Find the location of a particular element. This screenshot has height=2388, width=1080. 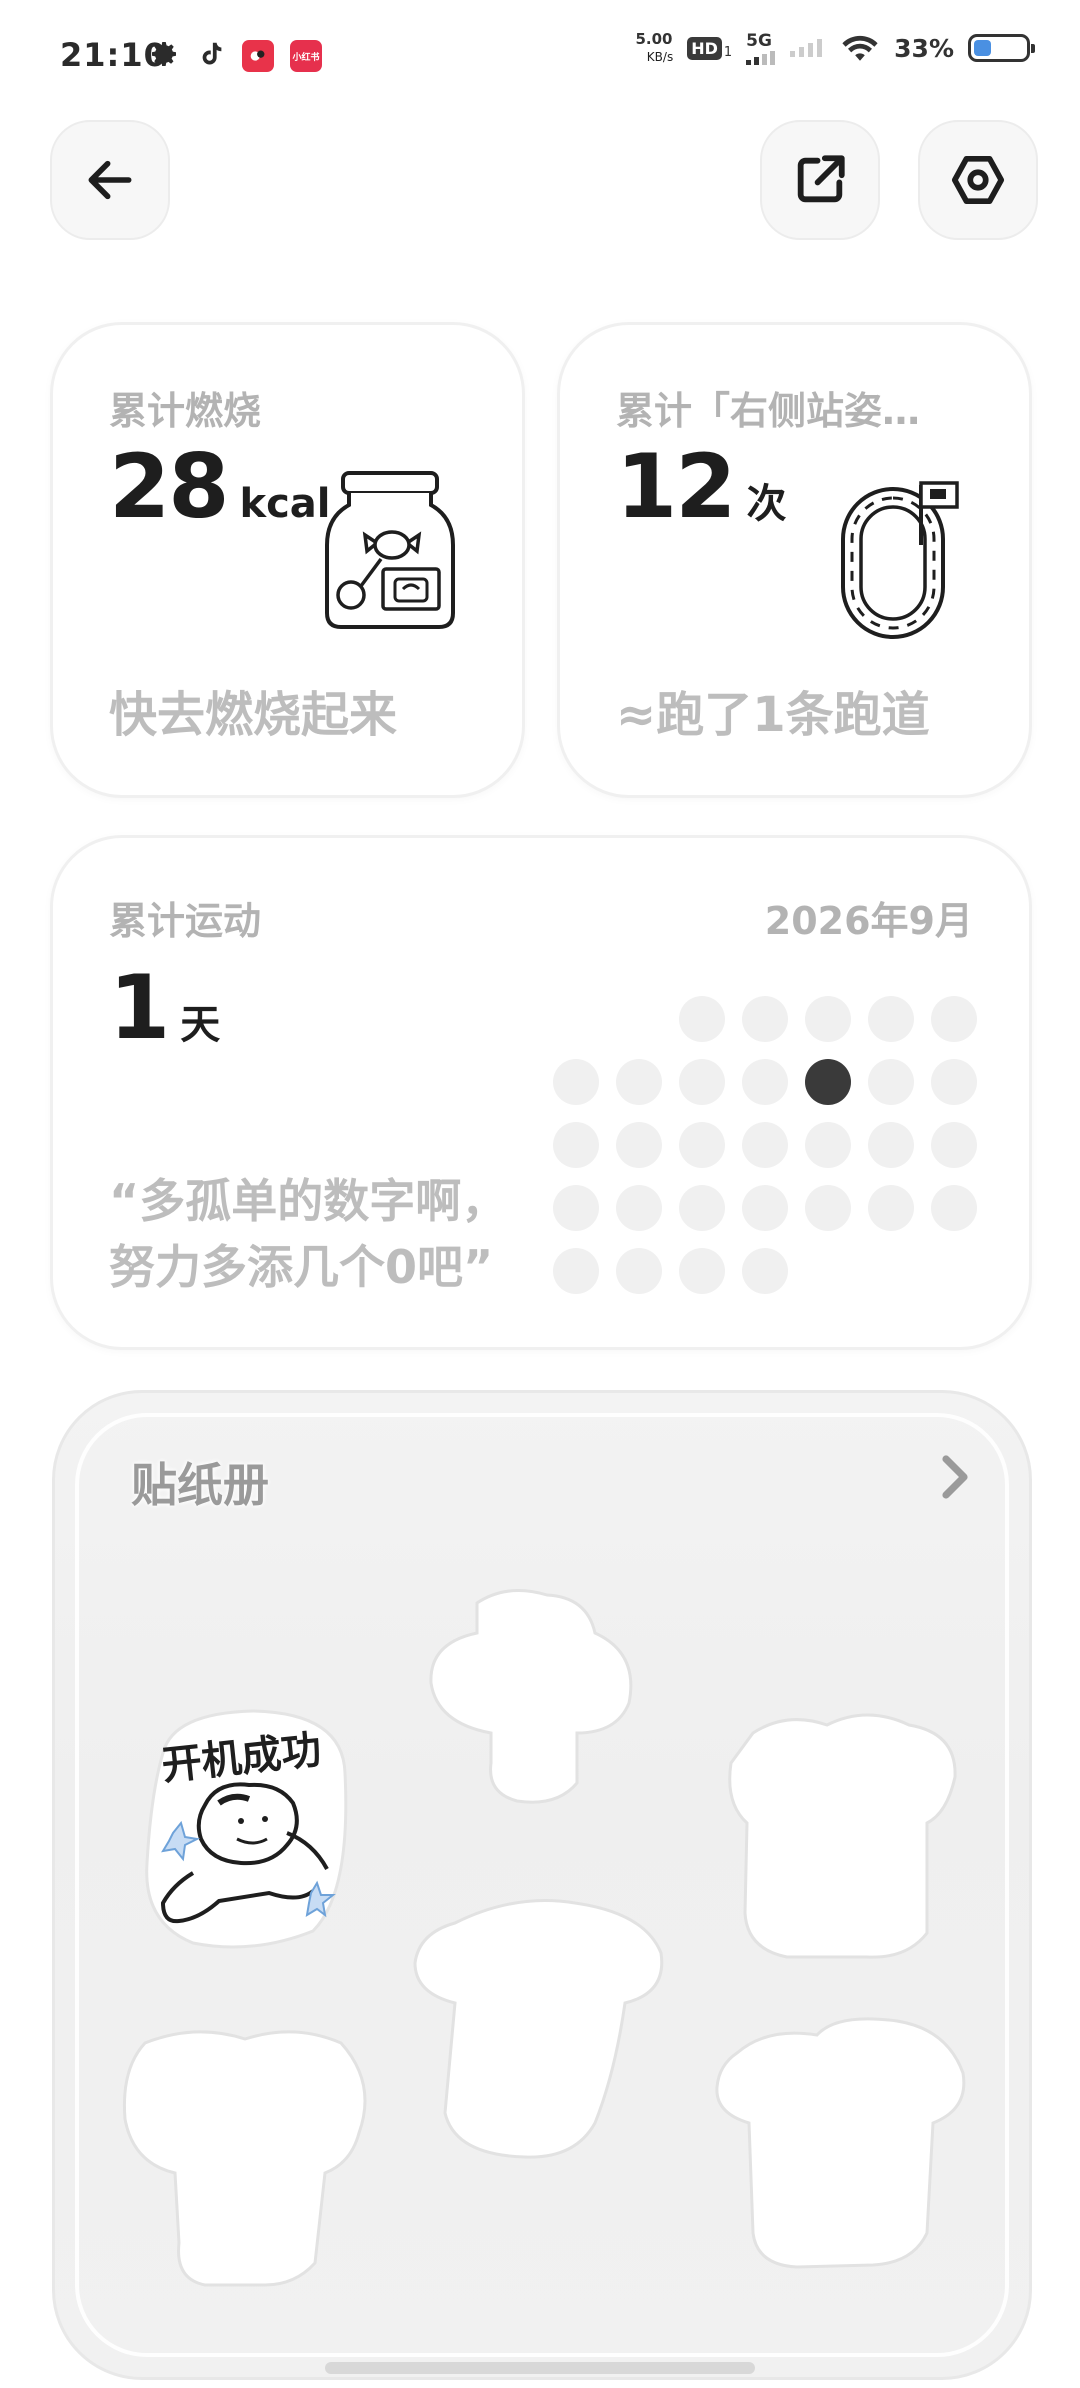

burn-value: 28 is located at coordinates (169, 486).